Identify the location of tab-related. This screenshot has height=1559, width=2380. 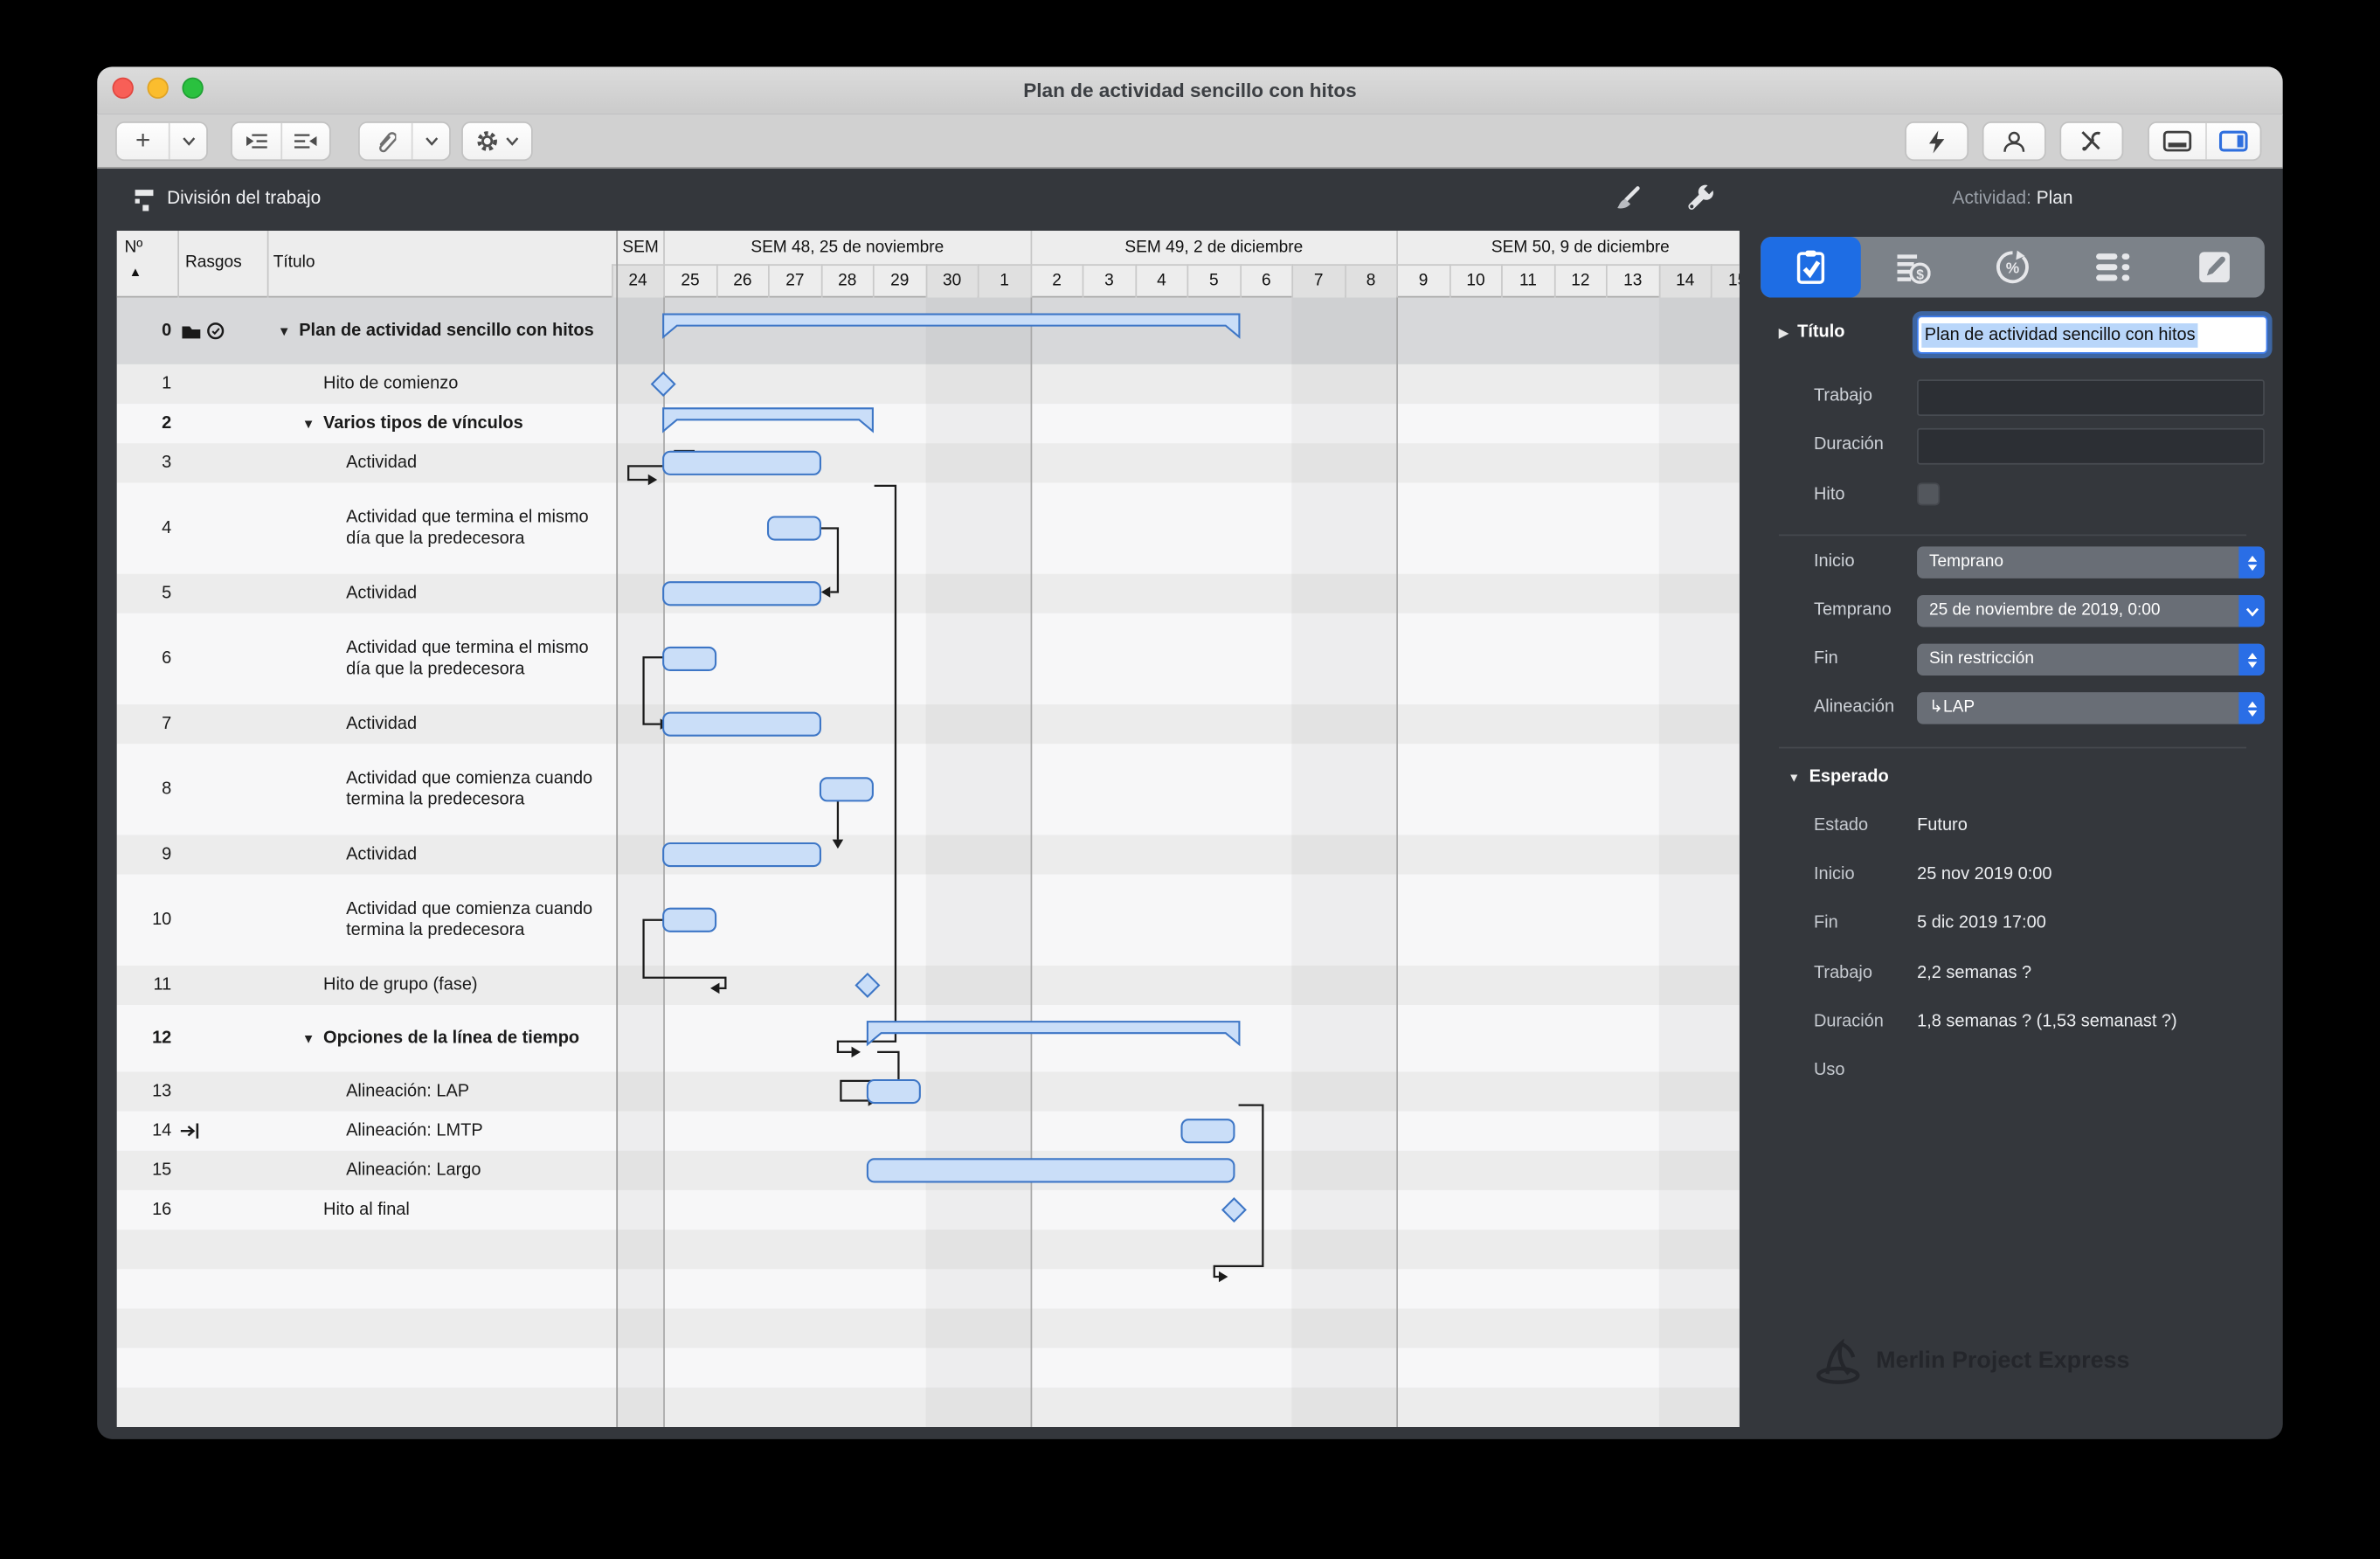
(2113, 267).